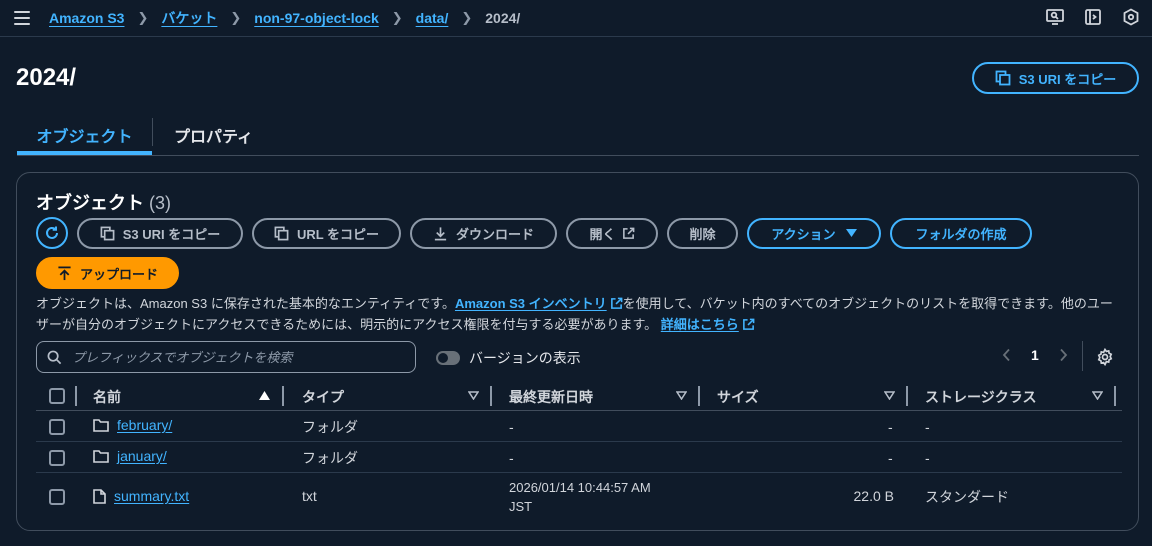  I want to click on object-size: -, so click(890, 458).